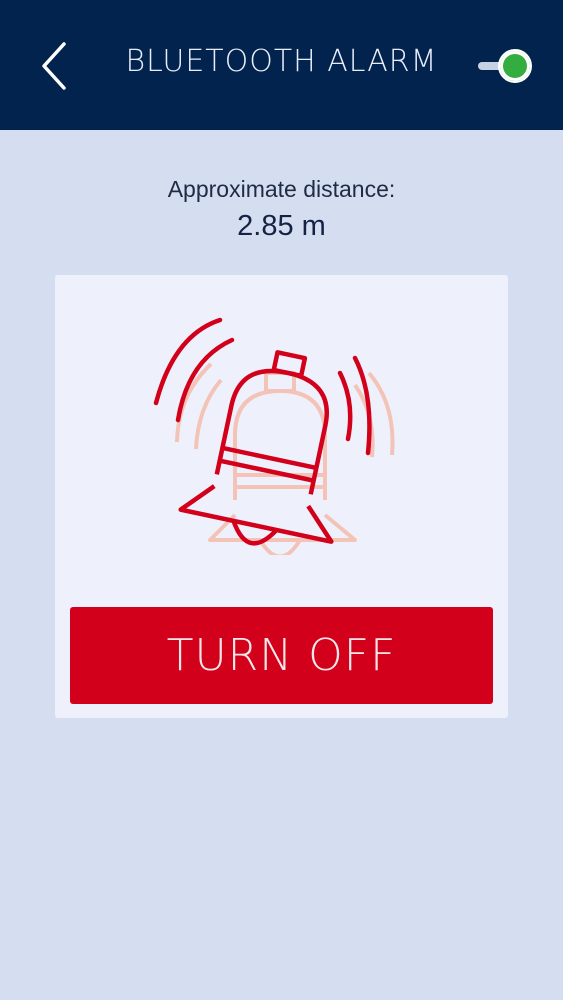  What do you see at coordinates (281, 226) in the screenshot?
I see `distance-value: 2.85 m` at bounding box center [281, 226].